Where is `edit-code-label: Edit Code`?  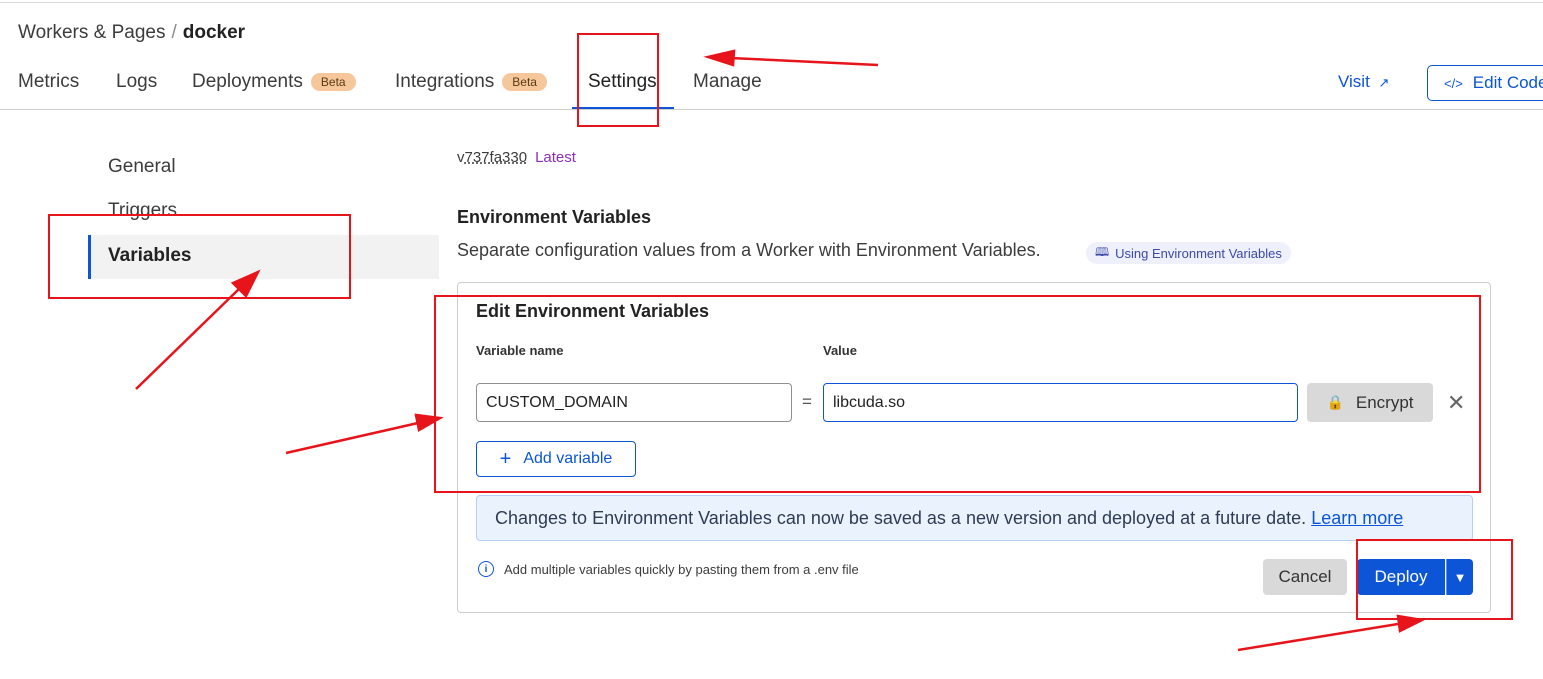
edit-code-label: Edit Code is located at coordinates (1507, 82).